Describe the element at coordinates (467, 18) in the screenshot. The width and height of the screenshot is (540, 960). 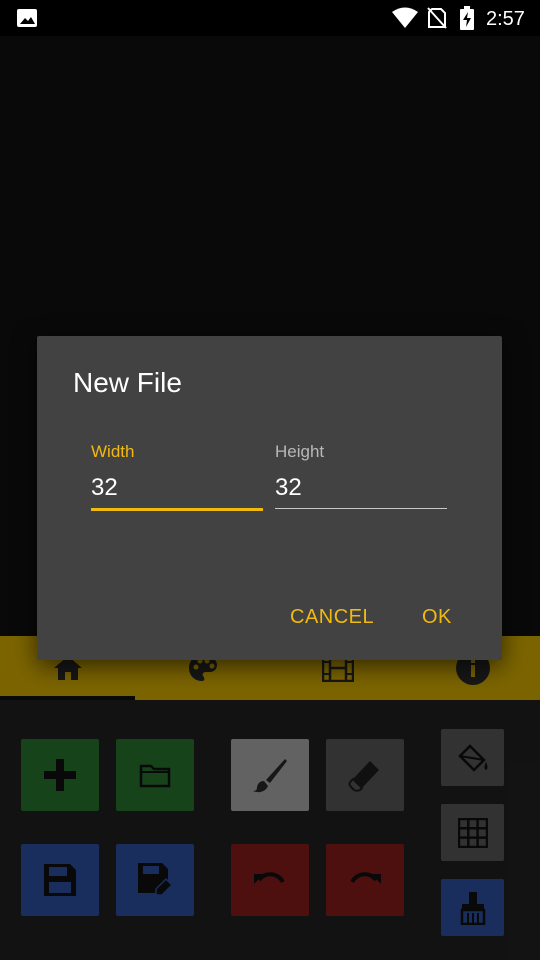
I see `battery-charging-icon` at that location.